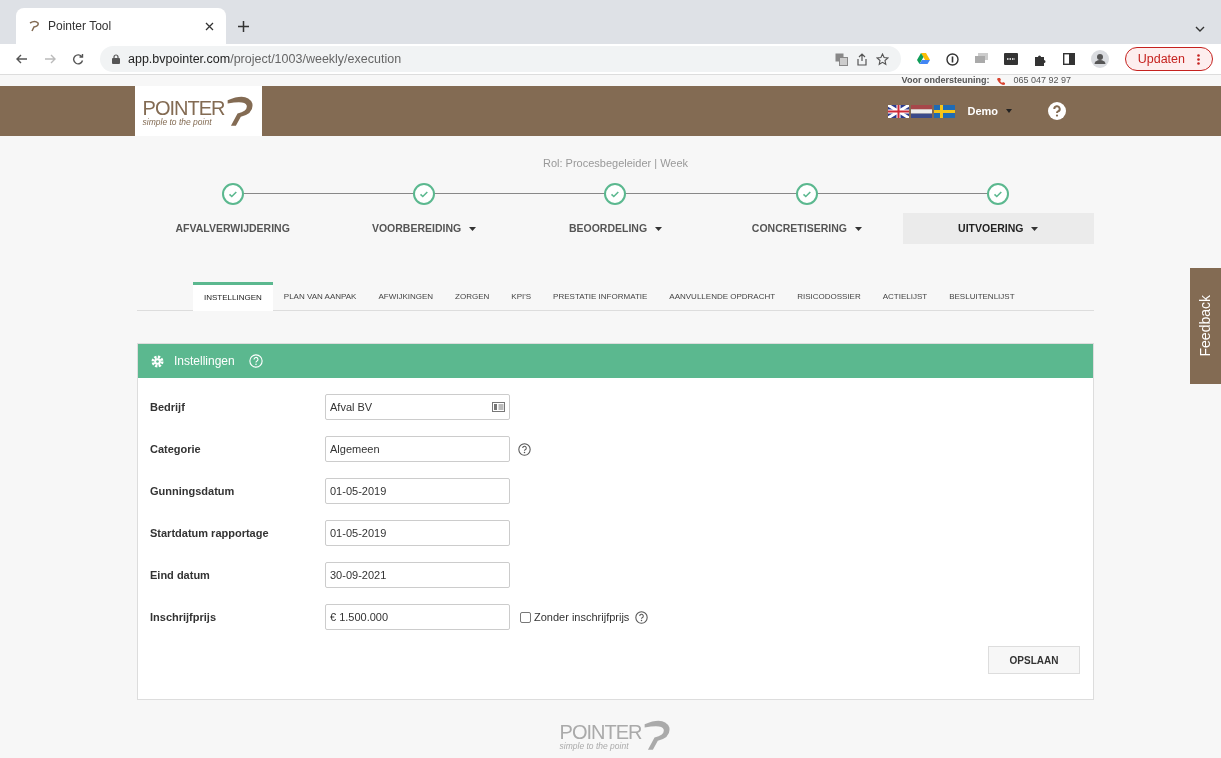  Describe the element at coordinates (417, 617) in the screenshot. I see `input-field: € 1.500.000` at that location.